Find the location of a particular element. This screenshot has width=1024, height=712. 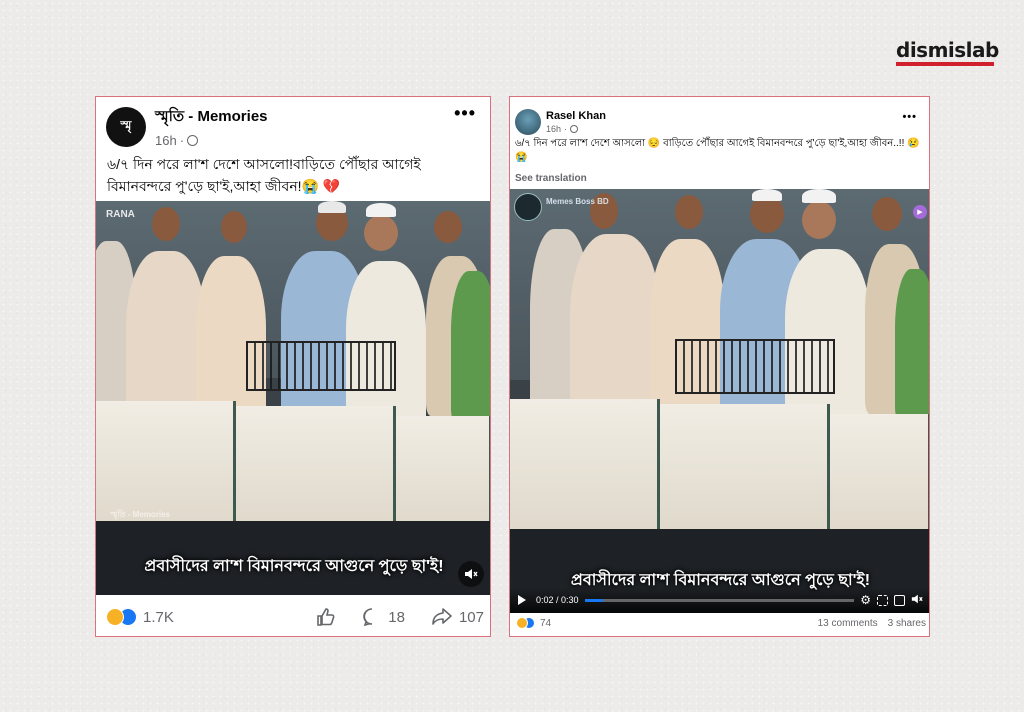

post-header: স্মৃ স্মৃতি - Memories 16h · is located at coordinates (187, 126).